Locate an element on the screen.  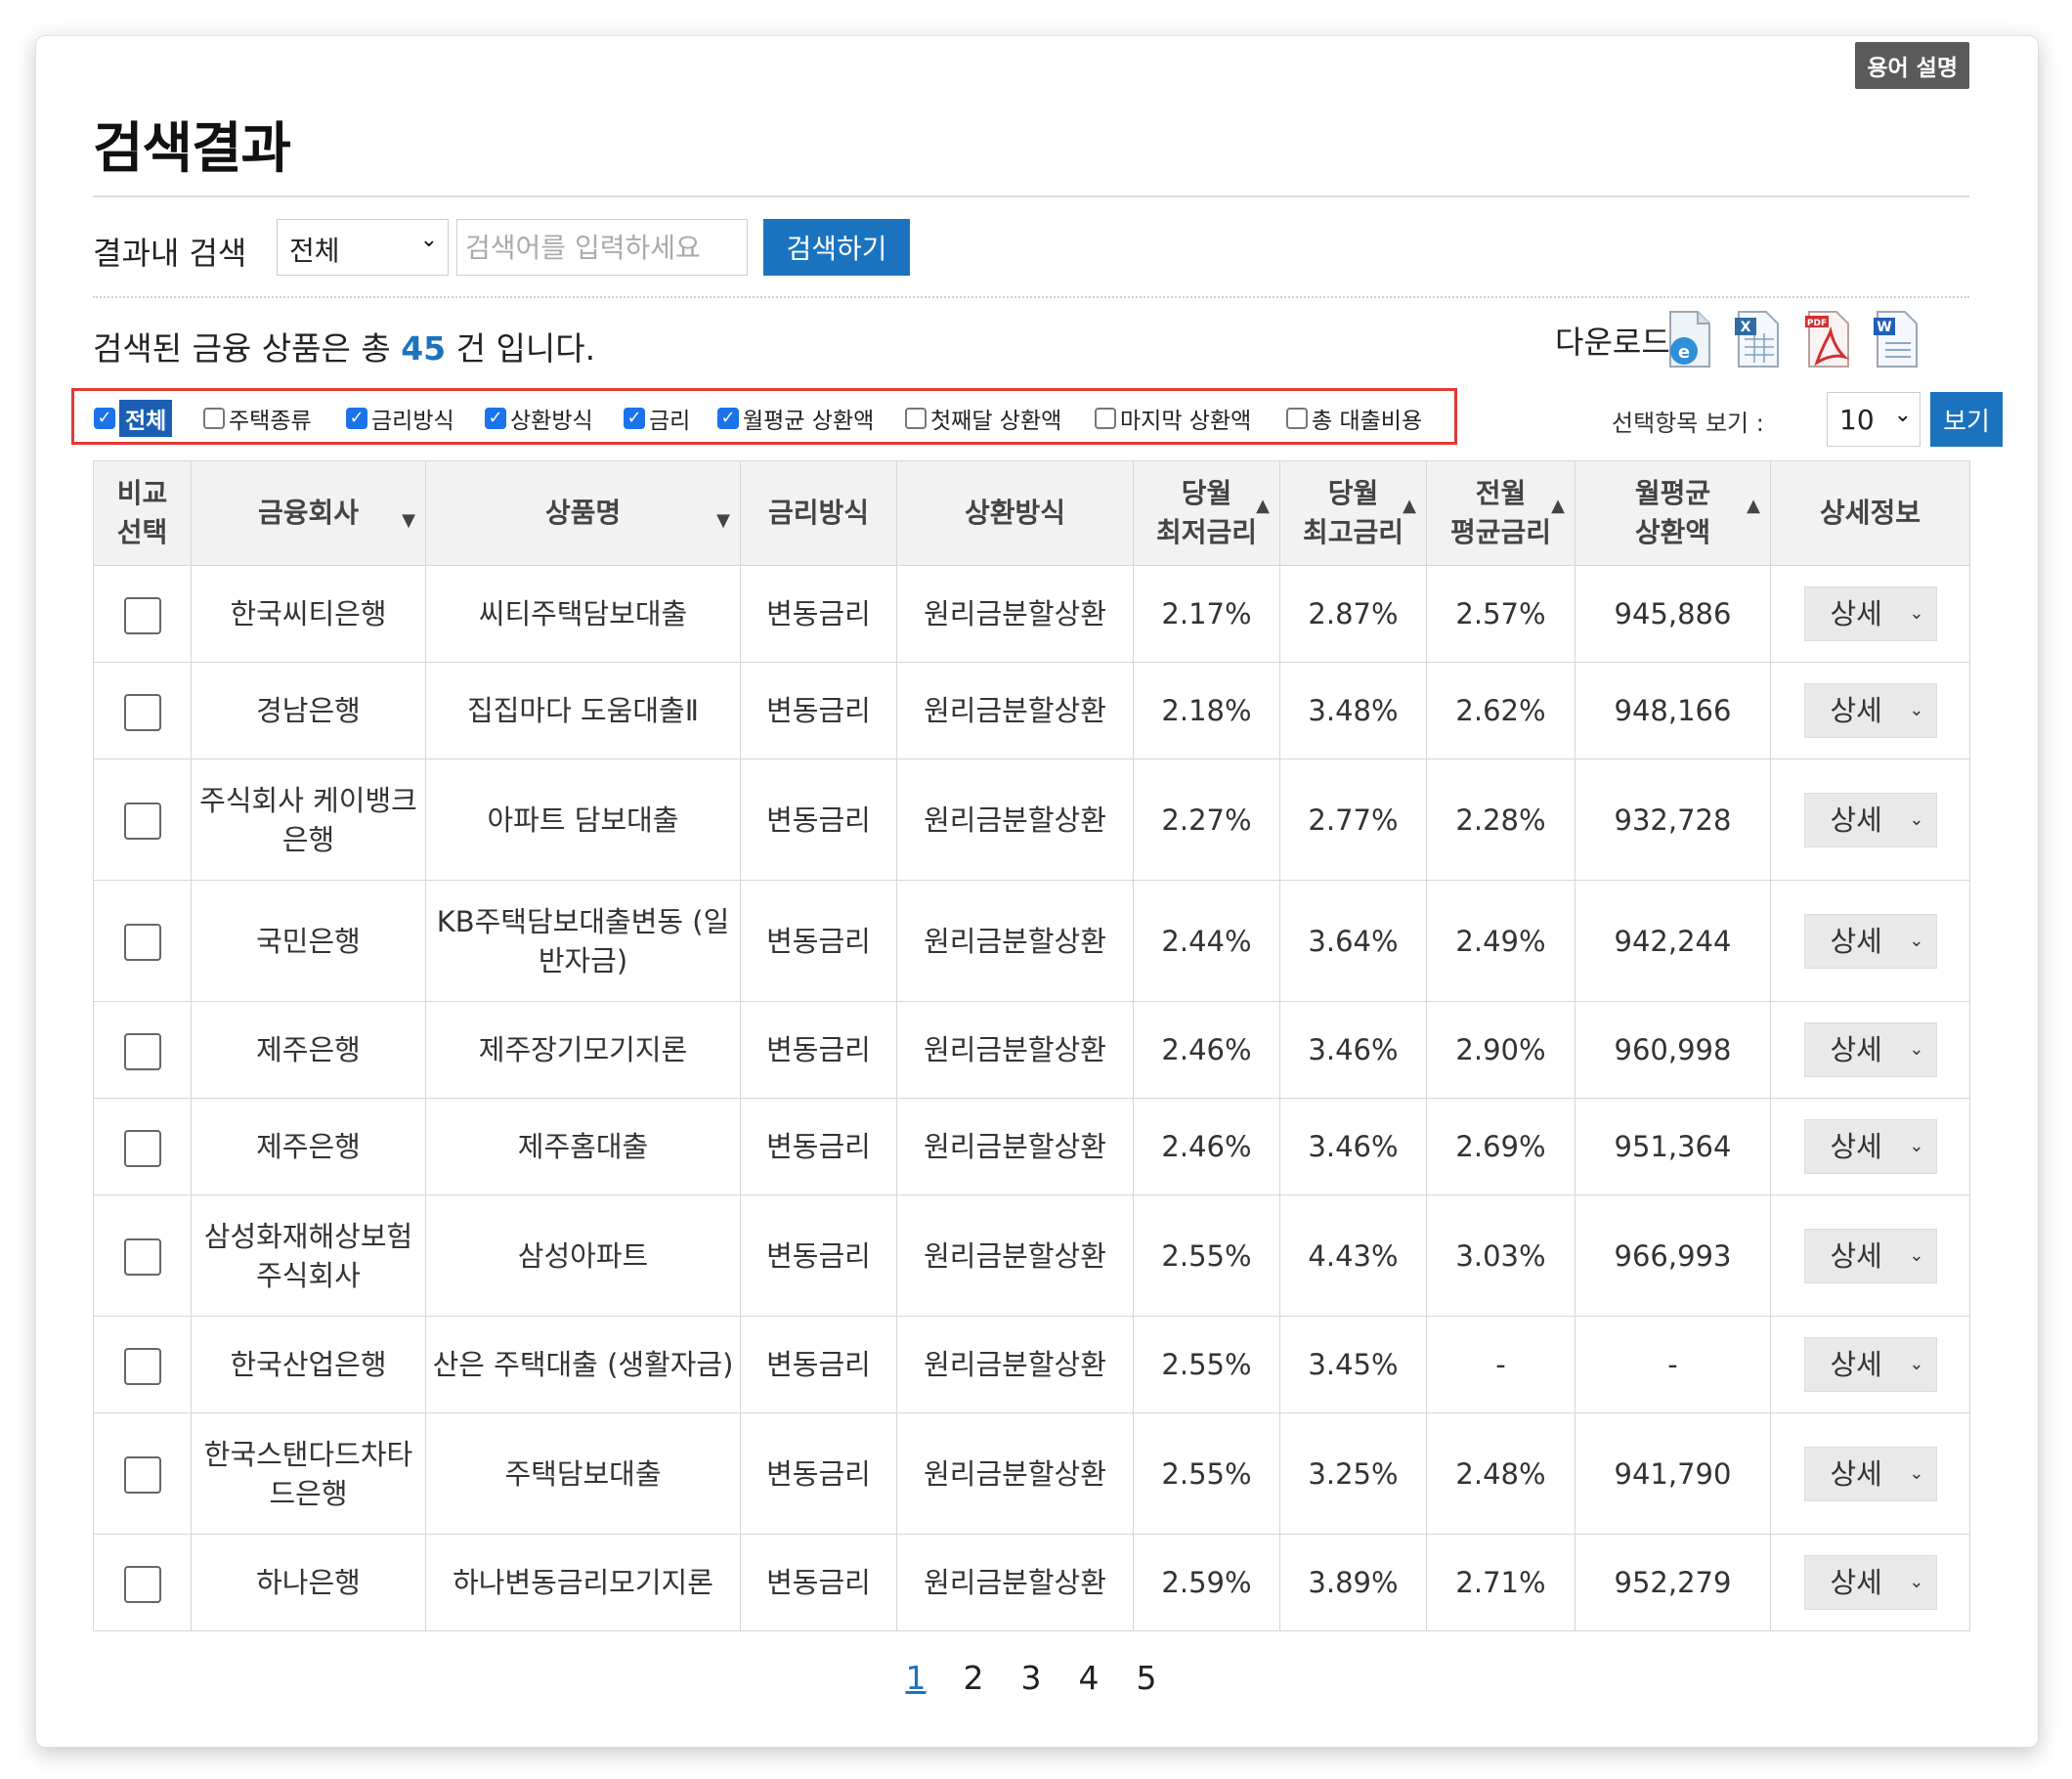
filter-all: 전체 is located at coordinates (133, 418).